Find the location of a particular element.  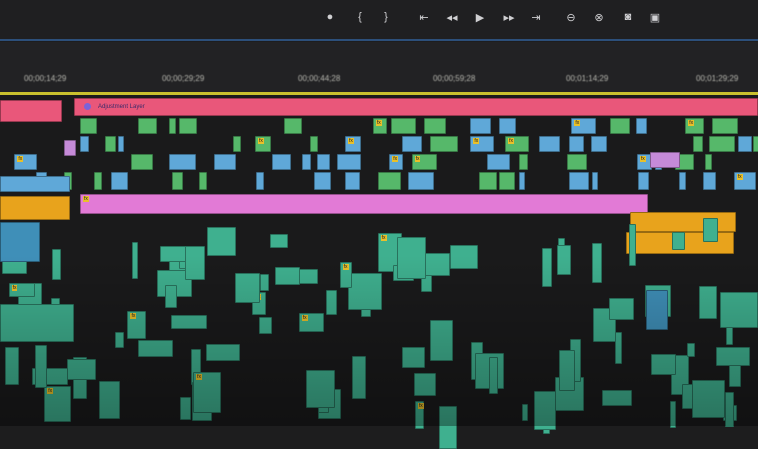

in-point-icon: { is located at coordinates (360, 17).